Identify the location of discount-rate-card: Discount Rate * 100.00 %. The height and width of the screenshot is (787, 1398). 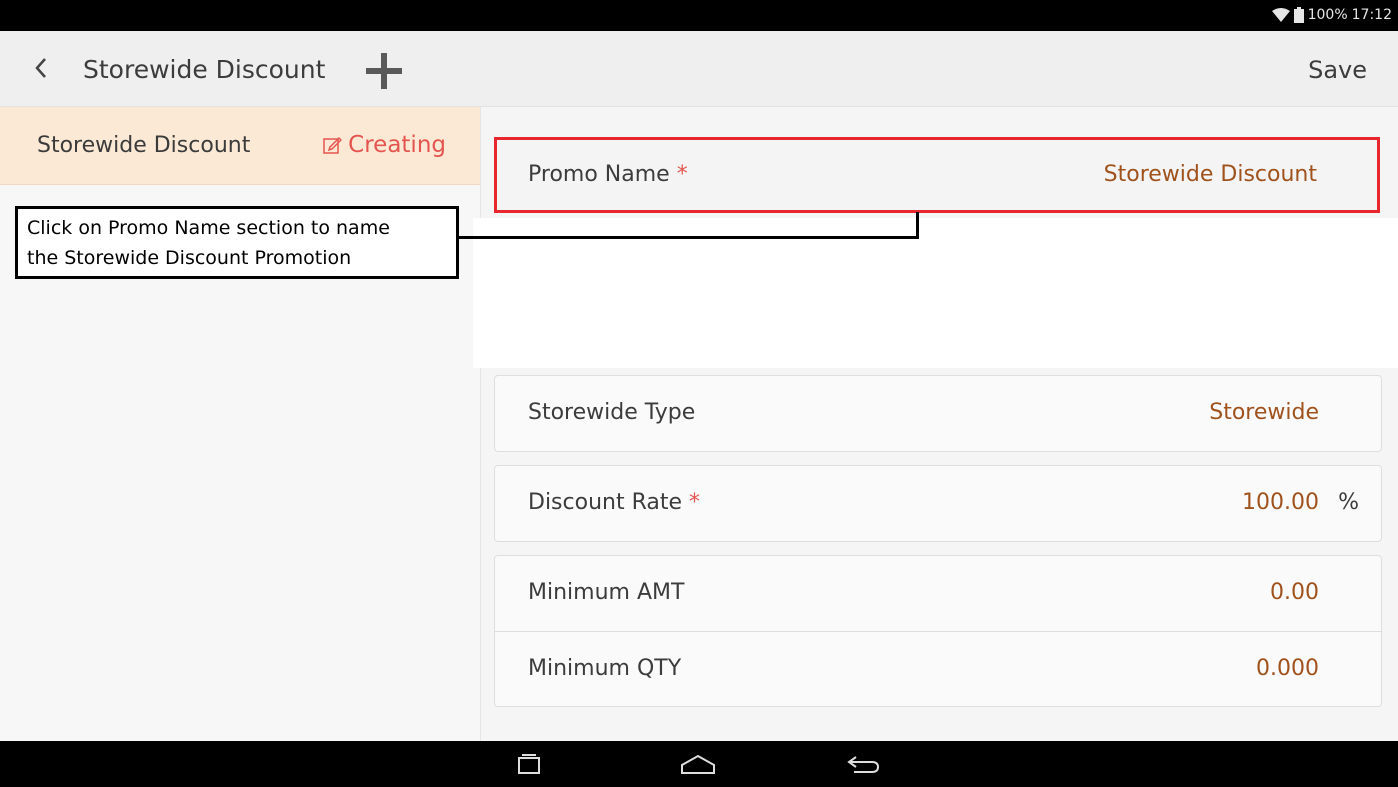
(938, 503).